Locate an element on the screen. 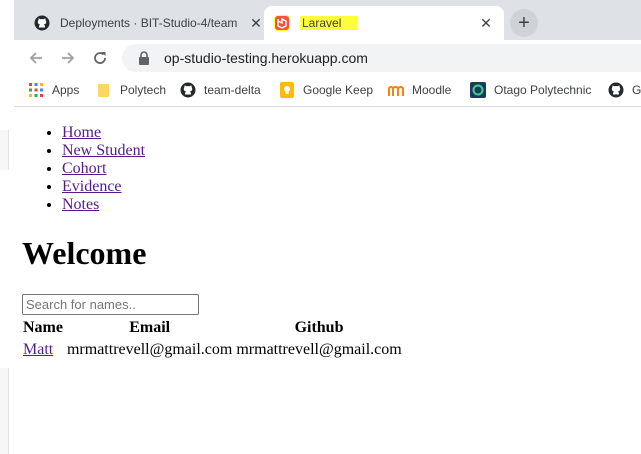 This screenshot has width=641, height=454. left-window-strip is located at coordinates (7, 227).